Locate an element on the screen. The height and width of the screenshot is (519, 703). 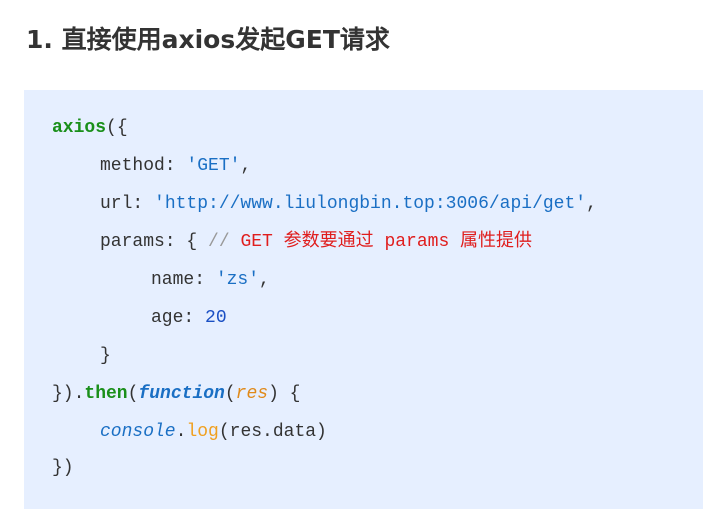
code-token: 'zs' is located at coordinates (237, 280).